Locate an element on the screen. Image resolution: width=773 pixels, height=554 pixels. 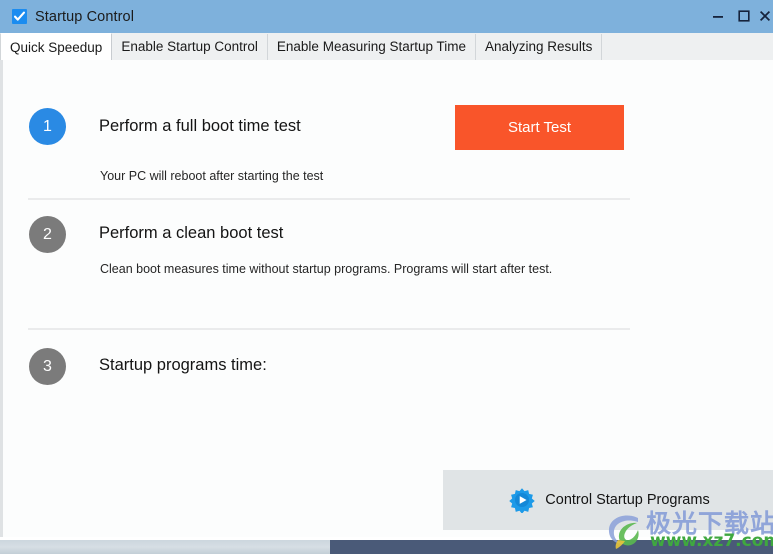
step-title-1: Perform a full boot time test is located at coordinates (200, 126).